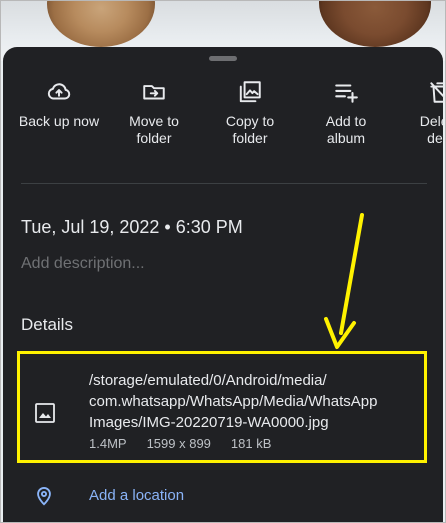  Describe the element at coordinates (250, 129) in the screenshot. I see `copy-to-folder-label: Copy to folder` at that location.